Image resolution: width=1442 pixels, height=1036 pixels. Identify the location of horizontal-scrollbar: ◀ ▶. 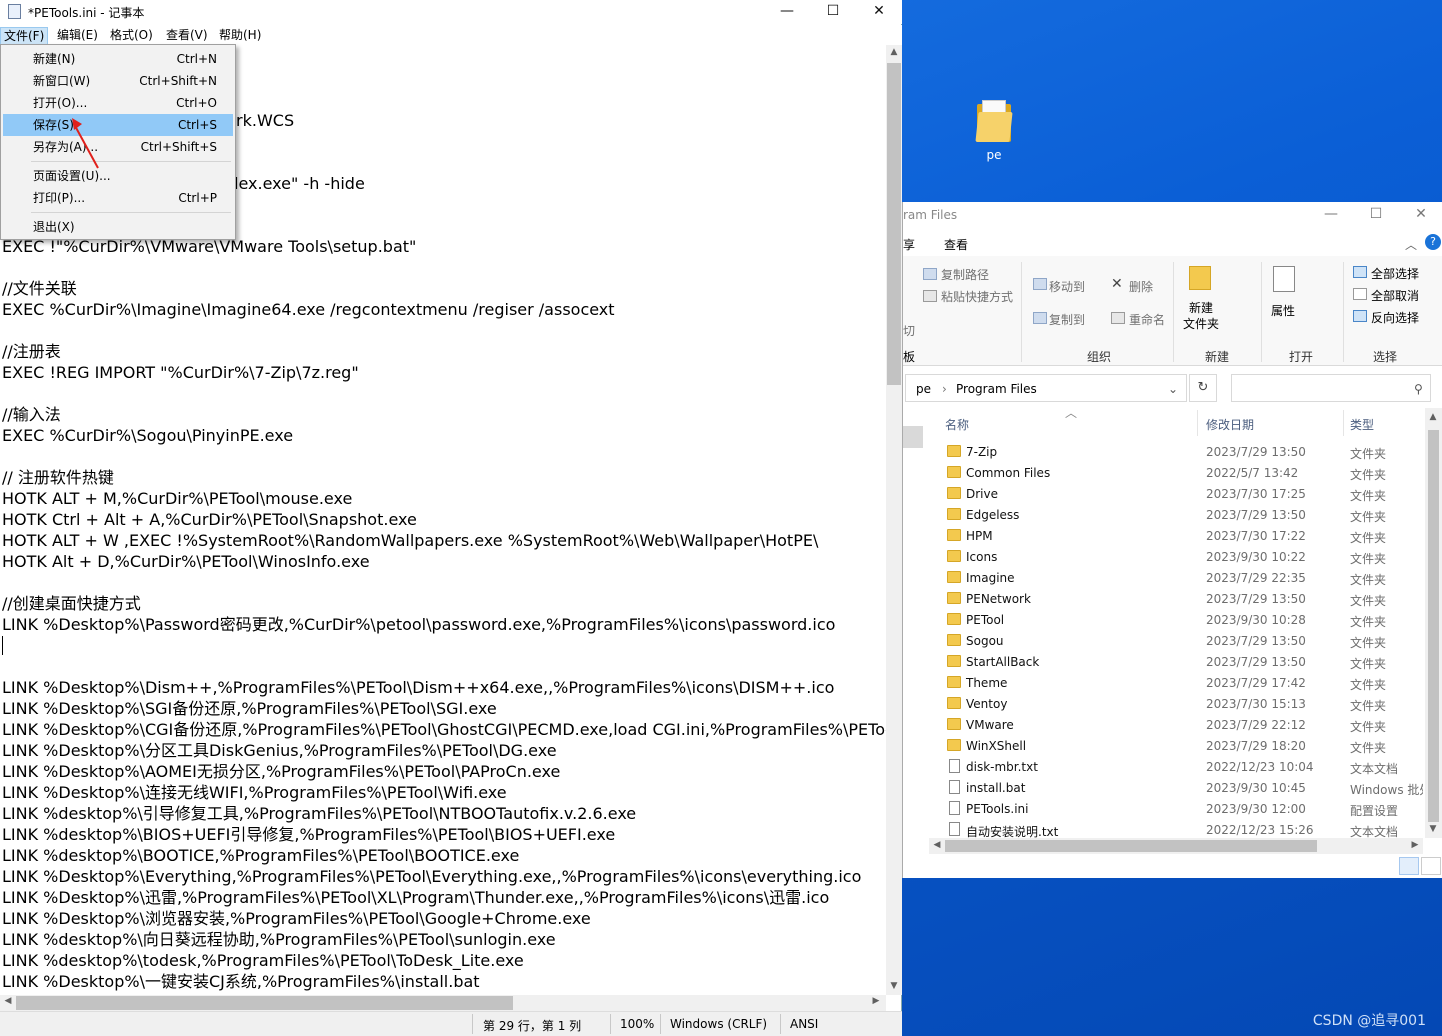
(443, 1003).